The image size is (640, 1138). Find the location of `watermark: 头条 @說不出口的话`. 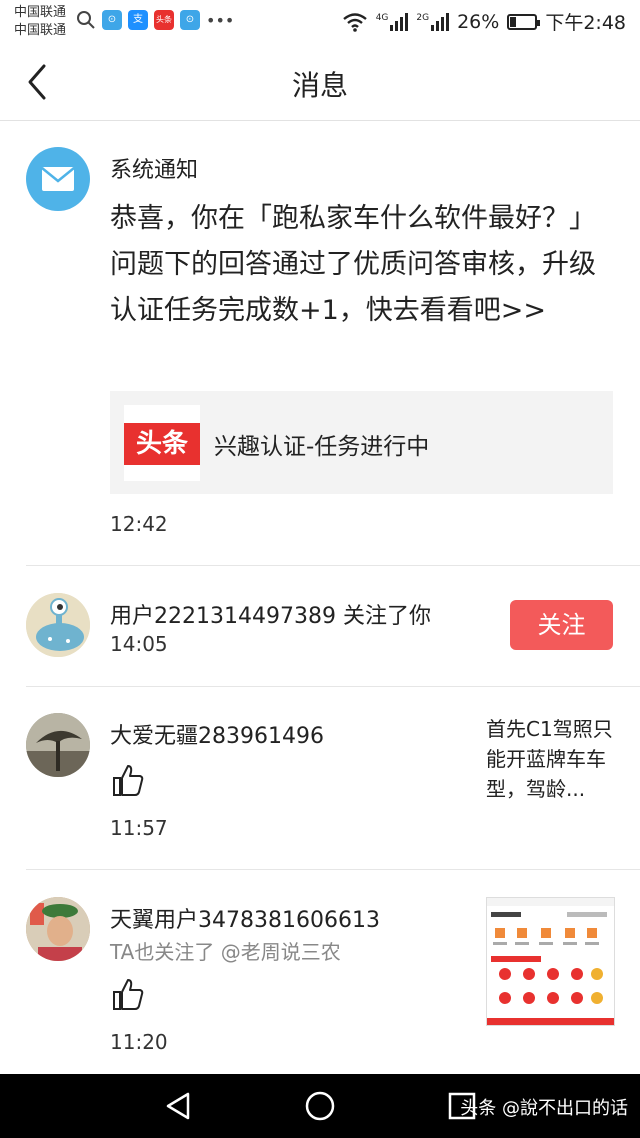

watermark: 头条 @說不出口的话 is located at coordinates (544, 1108).